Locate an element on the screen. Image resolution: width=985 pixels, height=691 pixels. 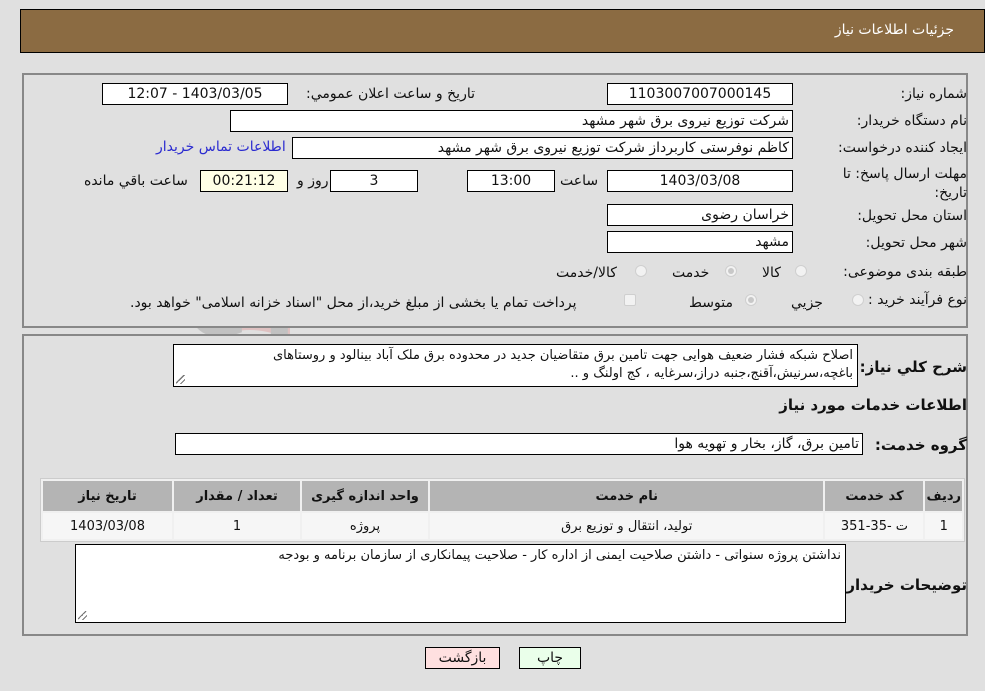
city-label: شهر محل تحویل: is located at coordinates (916, 243).